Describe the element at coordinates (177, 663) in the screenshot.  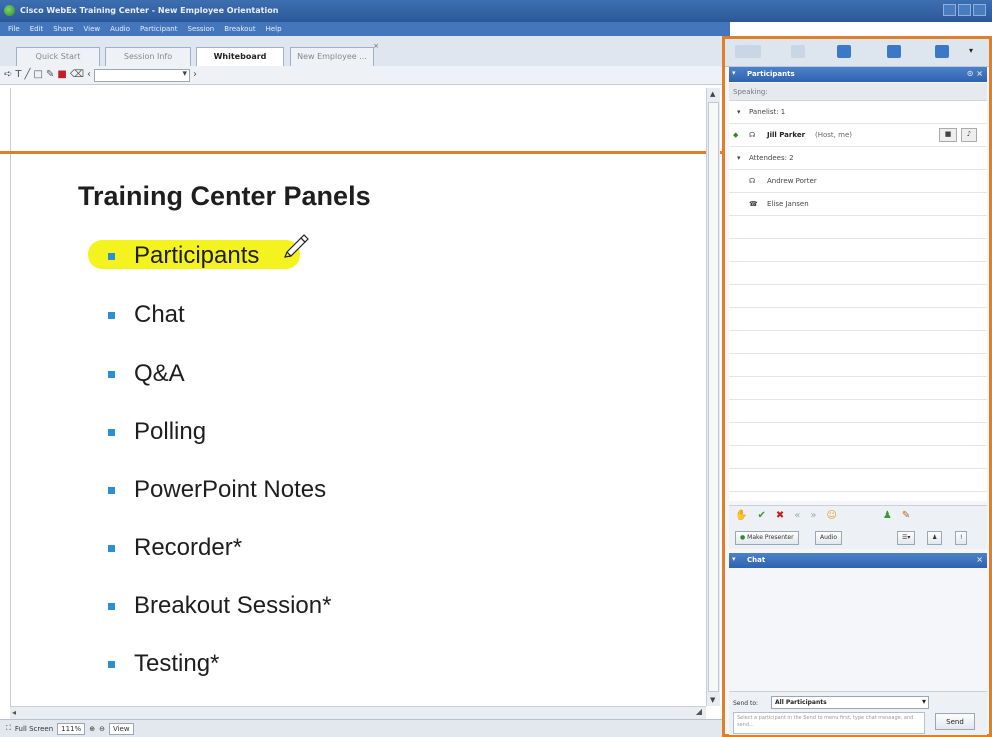
I see `bullet-text: Testing*` at that location.